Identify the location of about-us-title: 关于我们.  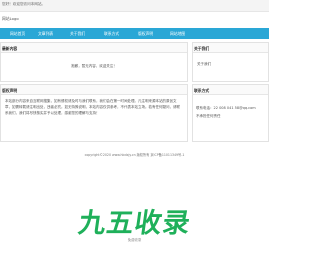
(230, 48).